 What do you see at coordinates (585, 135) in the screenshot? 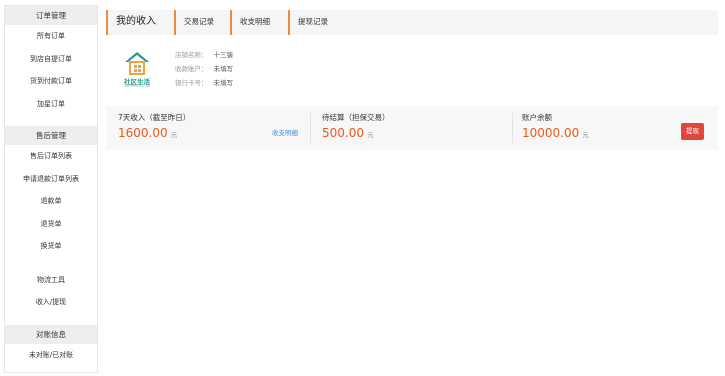
I see `balance-unit: 元` at bounding box center [585, 135].